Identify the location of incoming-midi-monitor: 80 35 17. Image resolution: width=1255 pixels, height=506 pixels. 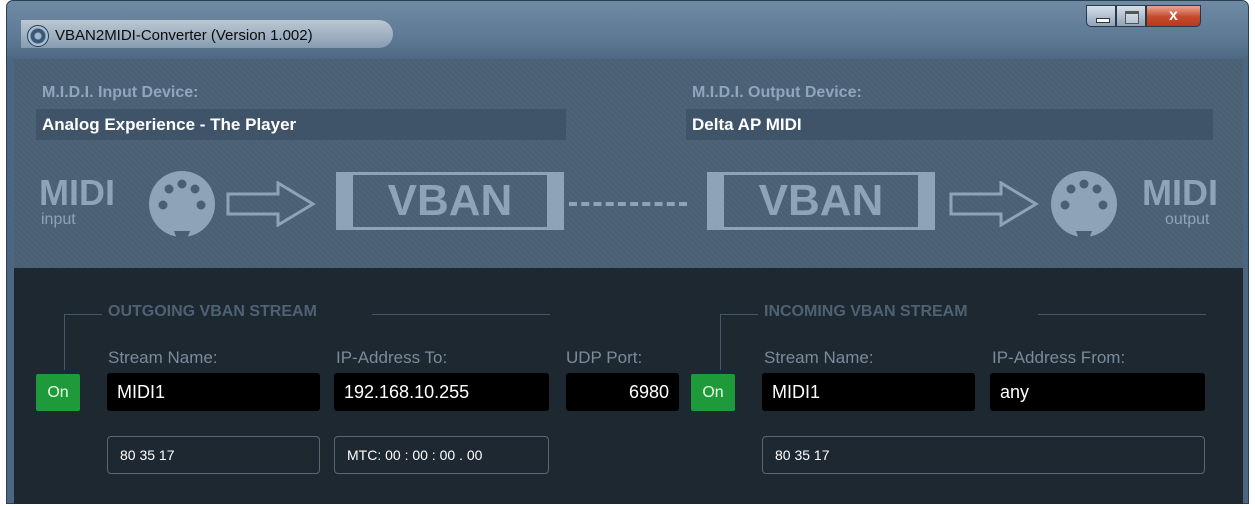
(983, 455).